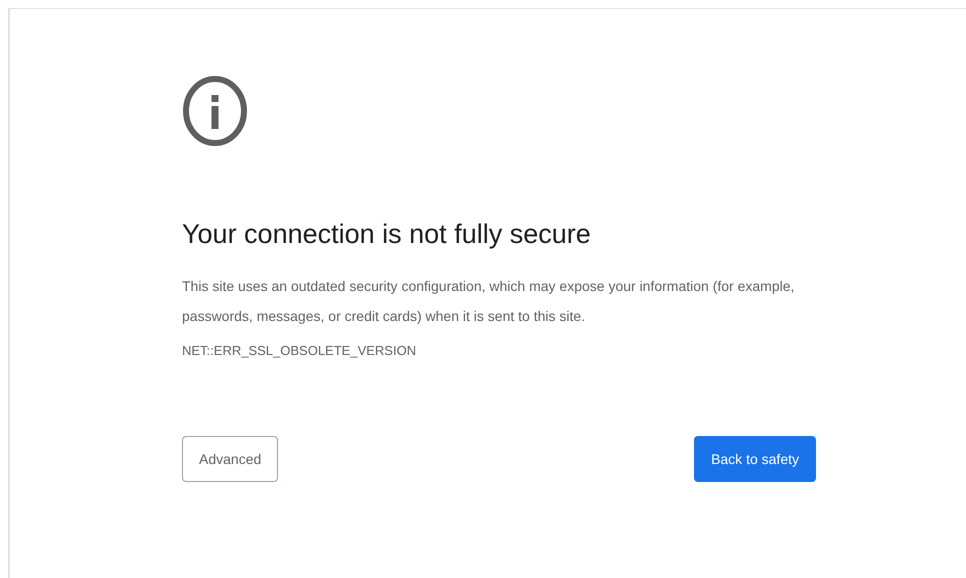 This screenshot has height=578, width=966. I want to click on error-code: NET::ERR_SSL_OBSOLETE_VERSION, so click(300, 351).